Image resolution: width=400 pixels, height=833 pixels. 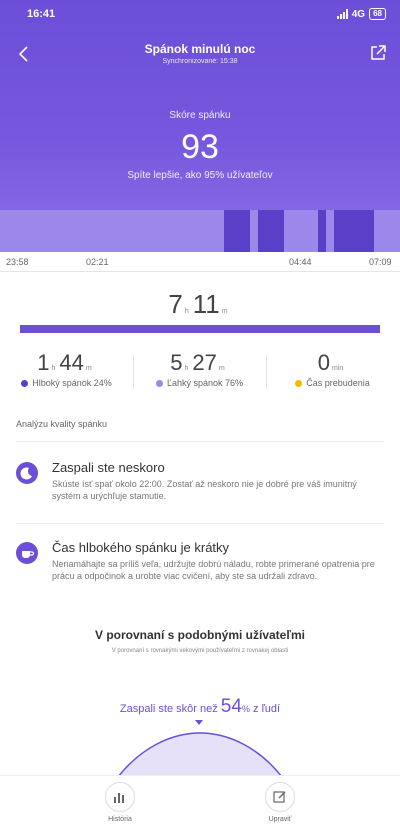 I want to click on light-sleep-stat: 5 h 27 m Ľahký spánok 76%, so click(x=199, y=369).